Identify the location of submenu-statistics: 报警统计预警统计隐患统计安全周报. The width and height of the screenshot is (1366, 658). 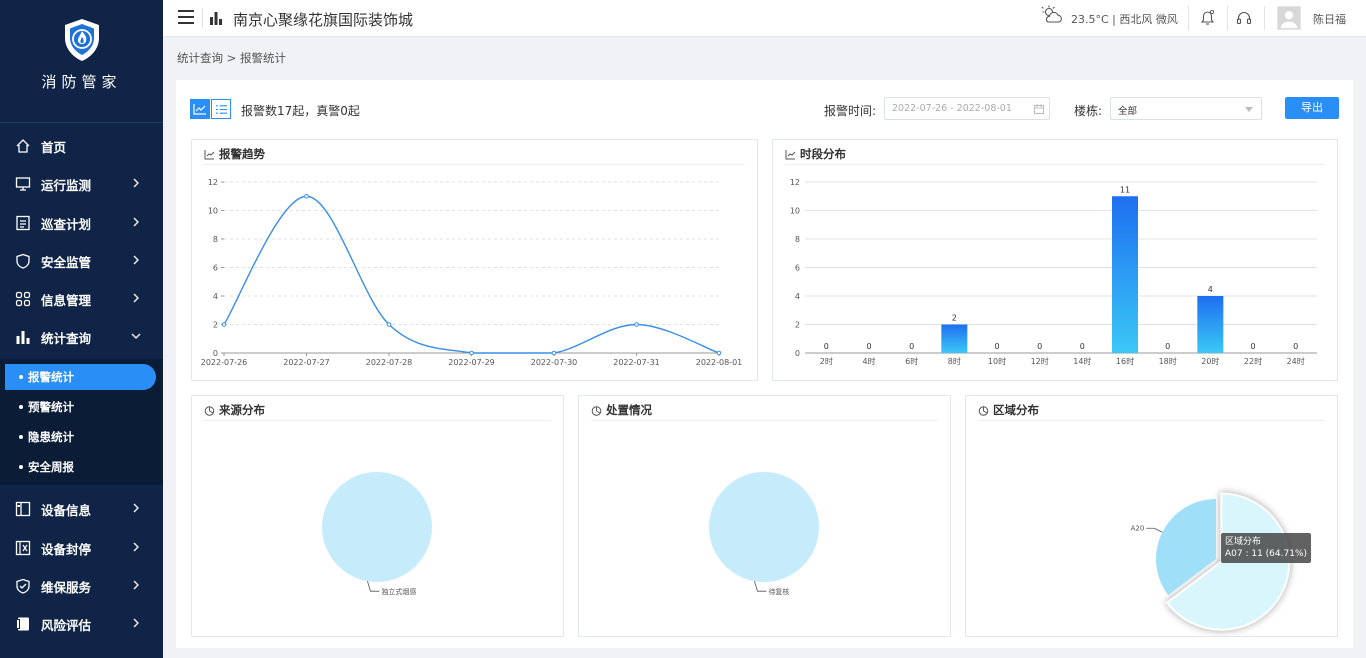
(81, 422).